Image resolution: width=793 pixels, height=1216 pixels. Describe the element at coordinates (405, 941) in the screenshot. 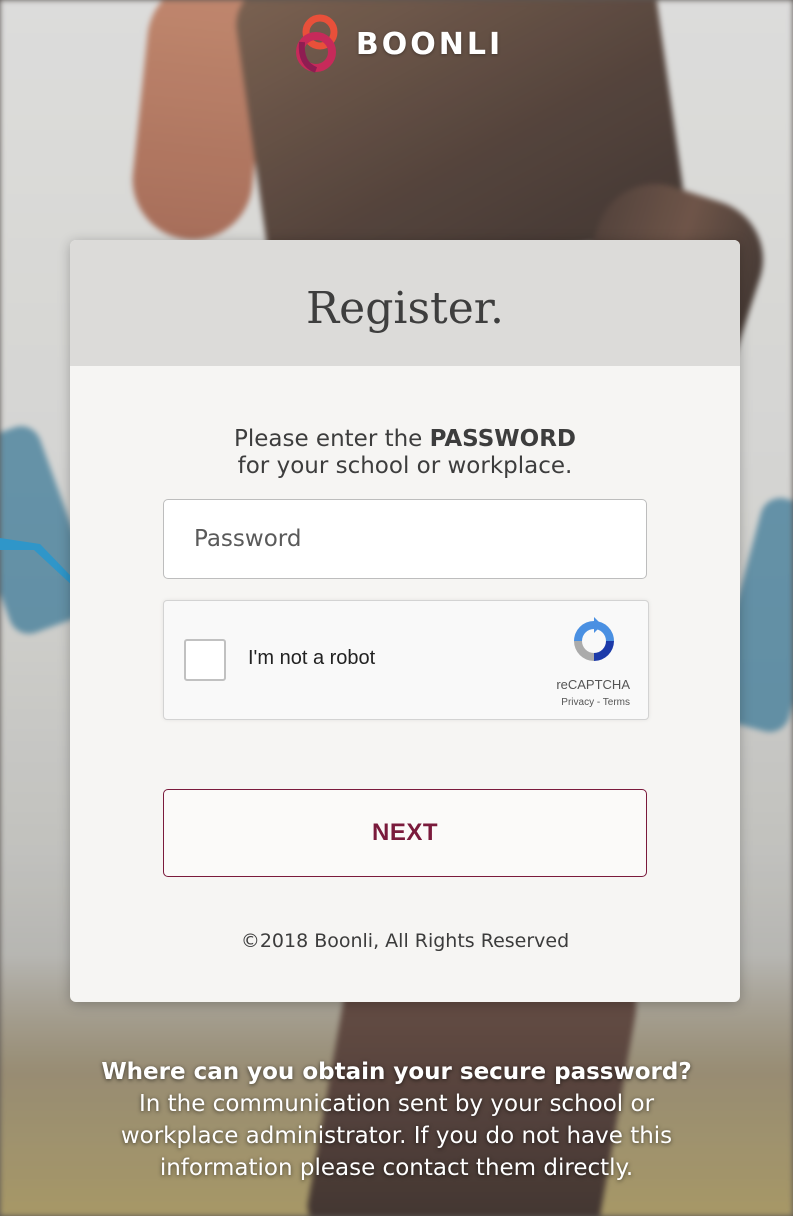

I see `copyright-text: ©2018 Boonli, All Rights Reserved` at that location.